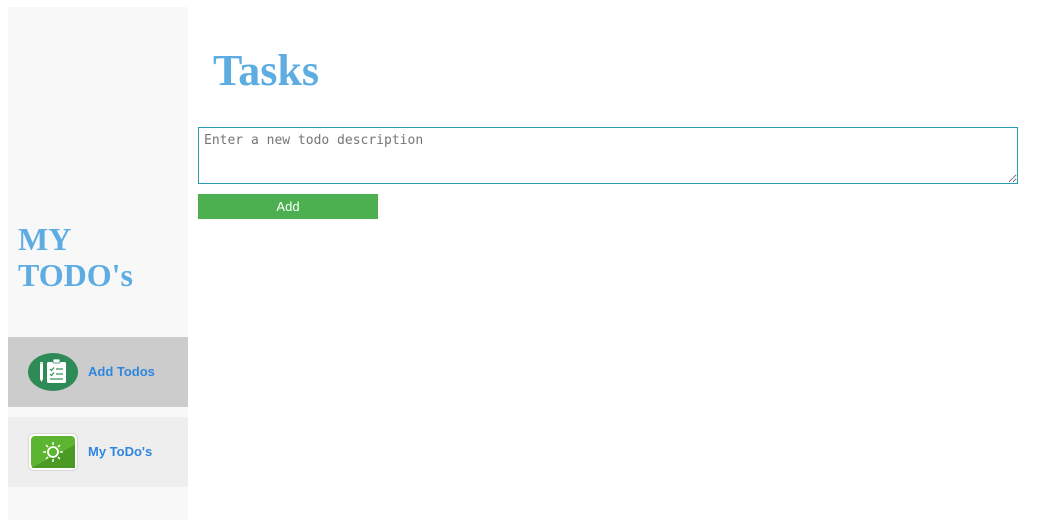 The height and width of the screenshot is (520, 1047). I want to click on sidebar-item-my-todos: My ToDo's, so click(98, 452).